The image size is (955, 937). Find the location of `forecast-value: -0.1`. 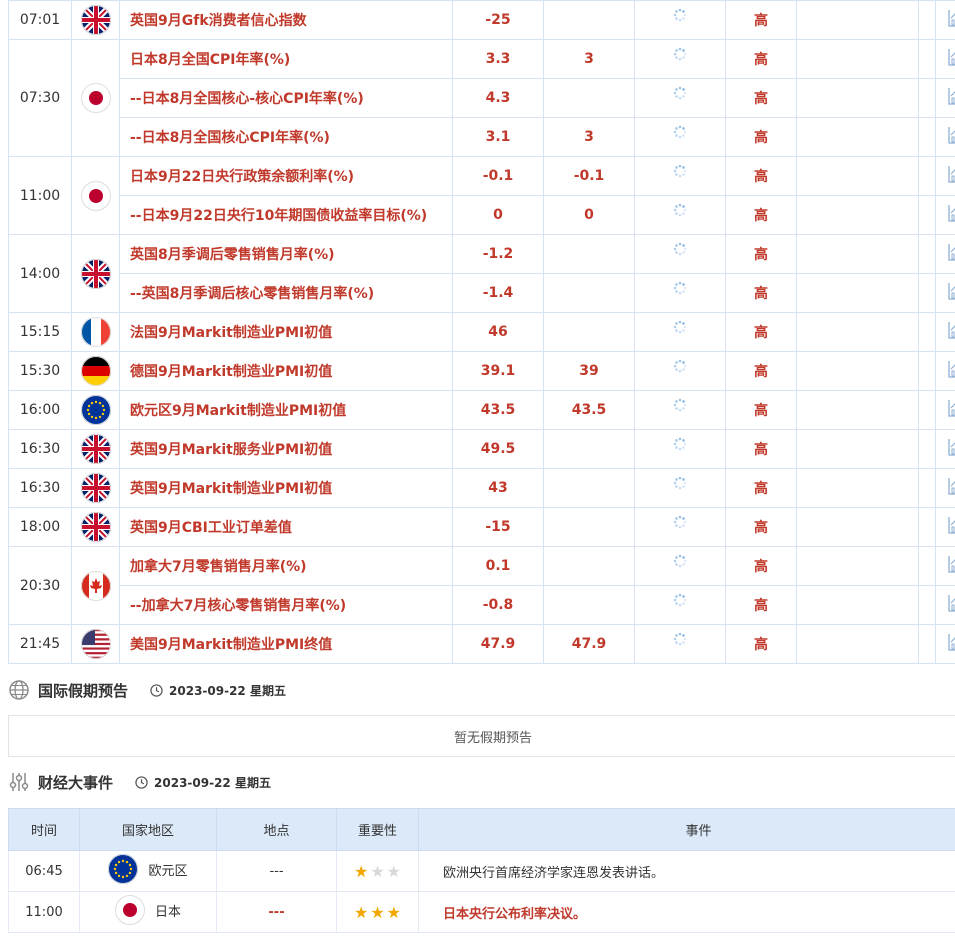

forecast-value: -0.1 is located at coordinates (589, 176).